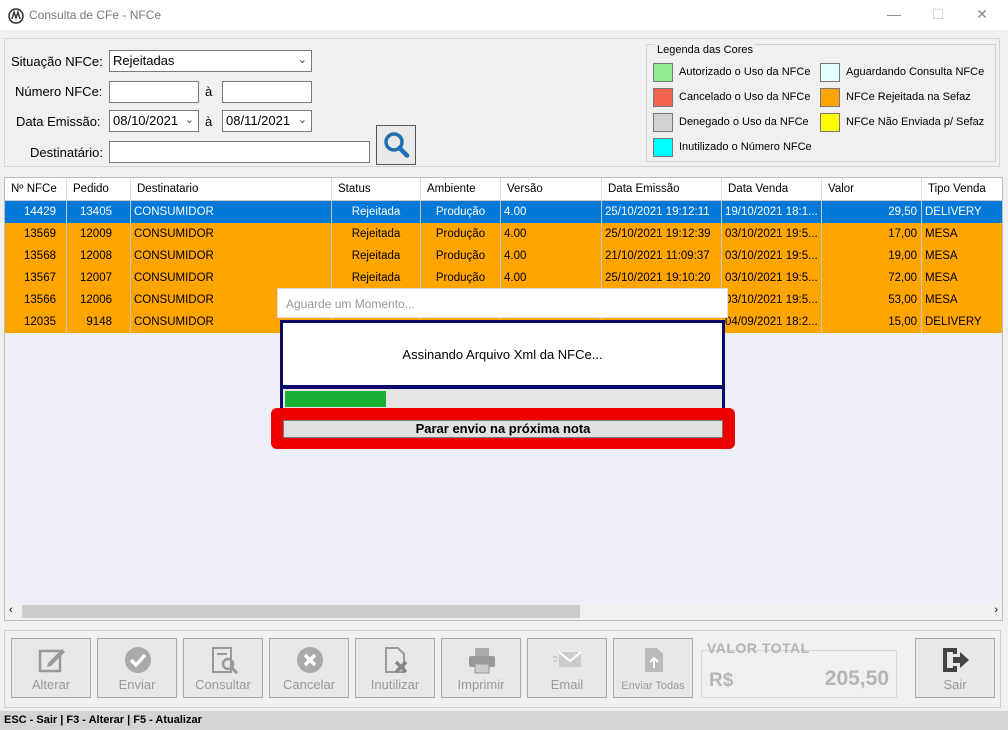  I want to click on alterar-button: Alterar, so click(51, 668).